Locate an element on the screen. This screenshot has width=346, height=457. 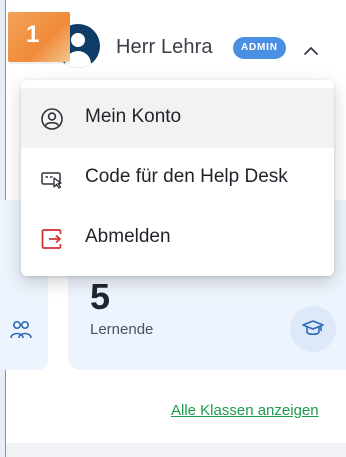
onboarding-step-badge: 1 is located at coordinates (39, 37).